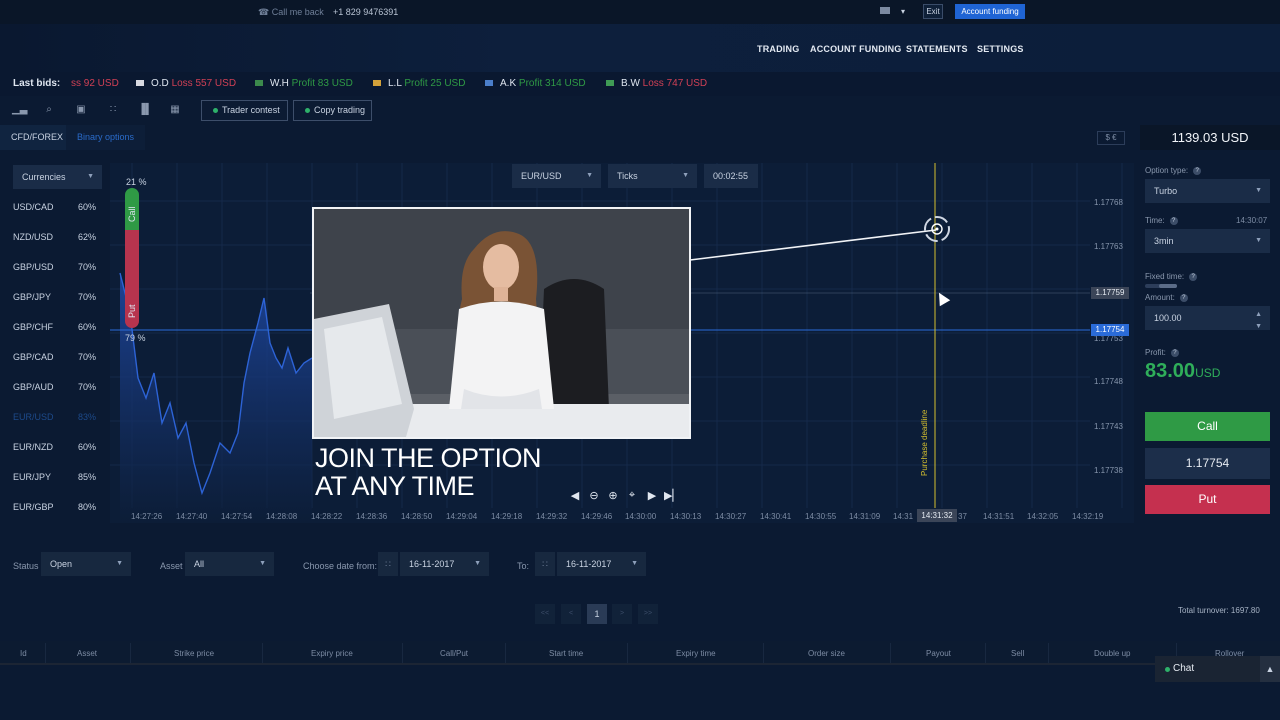  I want to click on column-header: Expiry price, so click(332, 653).